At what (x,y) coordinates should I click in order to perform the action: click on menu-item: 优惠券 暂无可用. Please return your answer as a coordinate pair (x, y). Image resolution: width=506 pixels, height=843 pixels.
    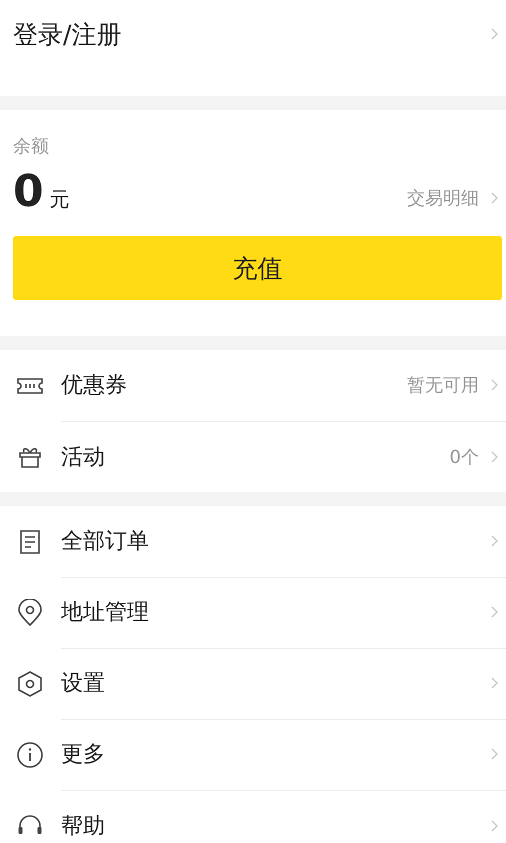
    Looking at the image, I should click on (253, 385).